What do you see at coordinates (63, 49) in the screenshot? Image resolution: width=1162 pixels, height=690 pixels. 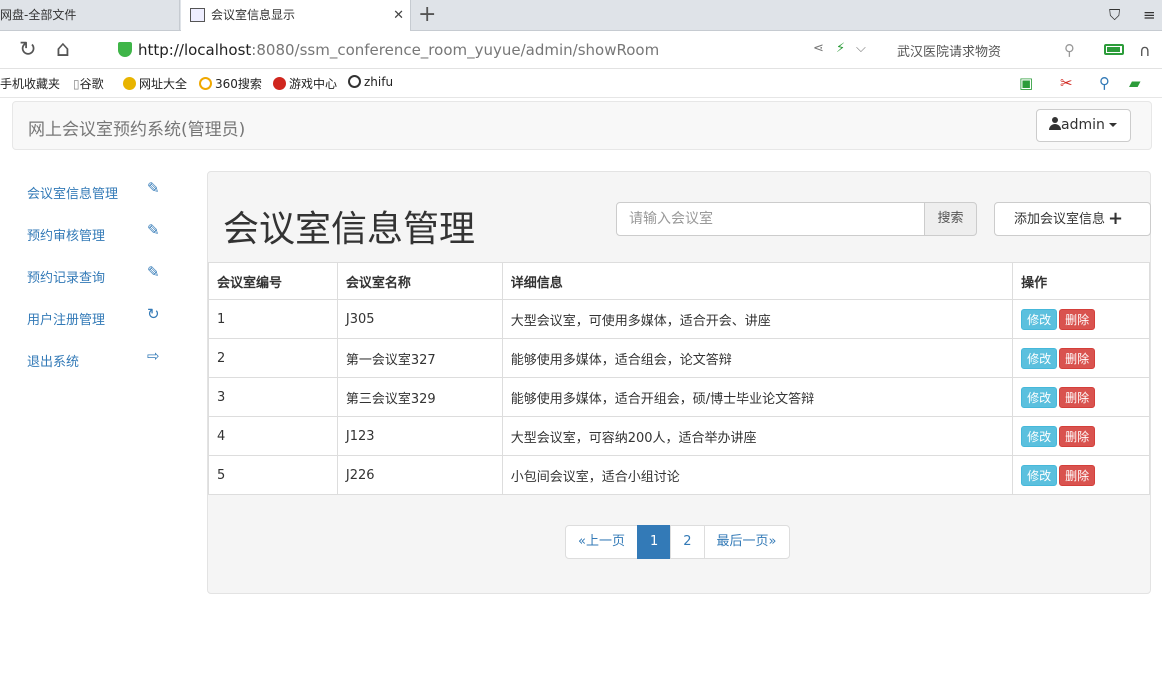 I see `home-icon: ⌂` at bounding box center [63, 49].